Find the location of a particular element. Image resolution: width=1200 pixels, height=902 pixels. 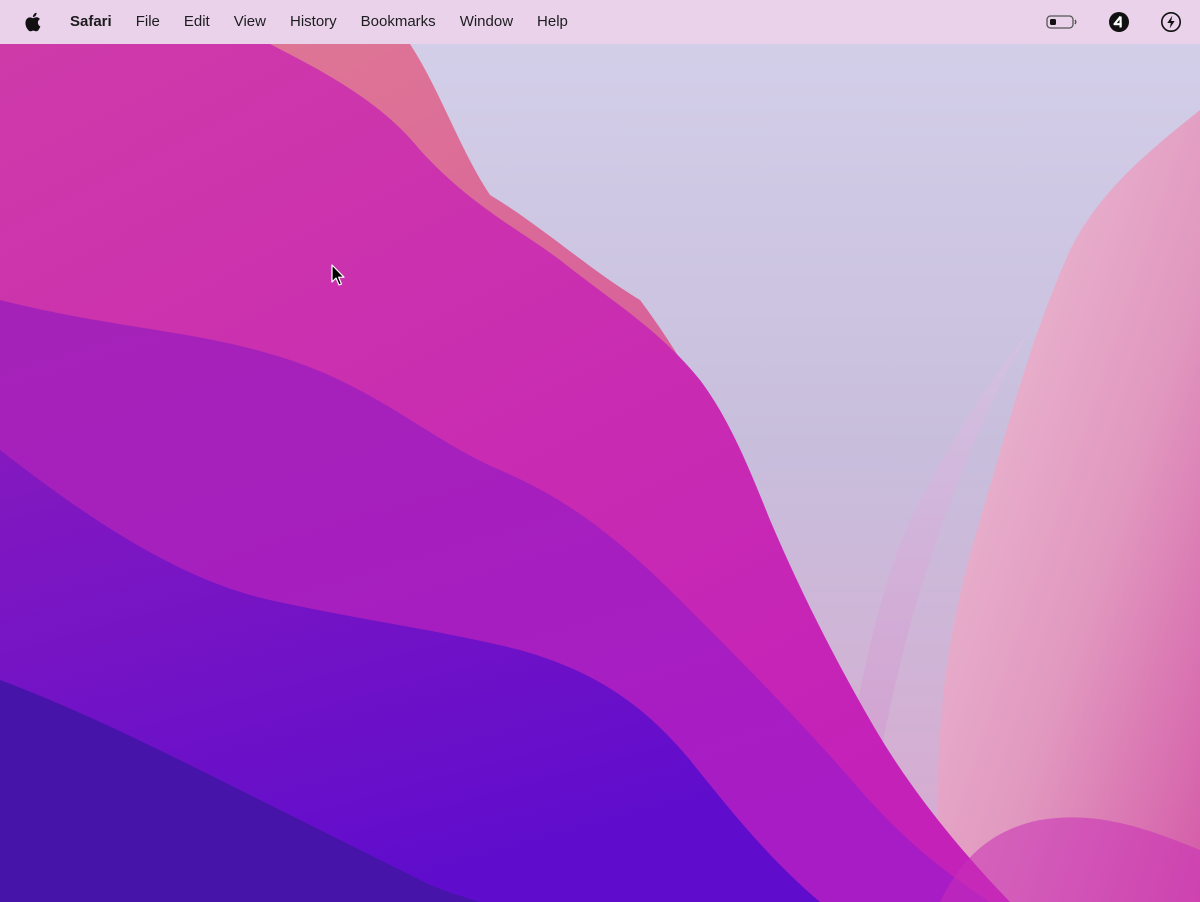

menu-app-name: Safari is located at coordinates (90, 22).